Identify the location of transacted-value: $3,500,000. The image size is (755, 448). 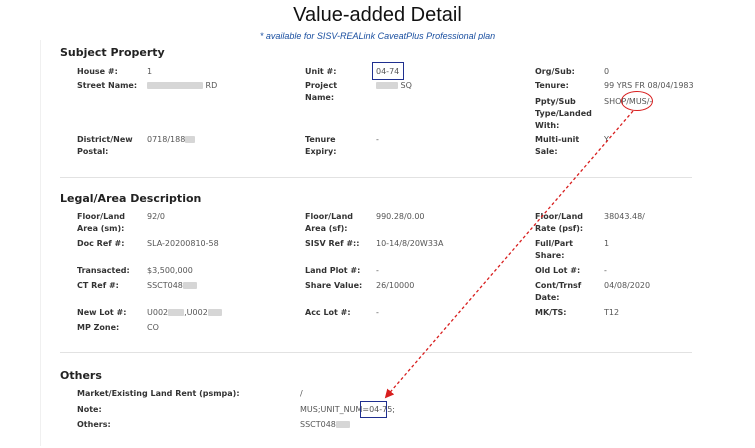
(170, 270).